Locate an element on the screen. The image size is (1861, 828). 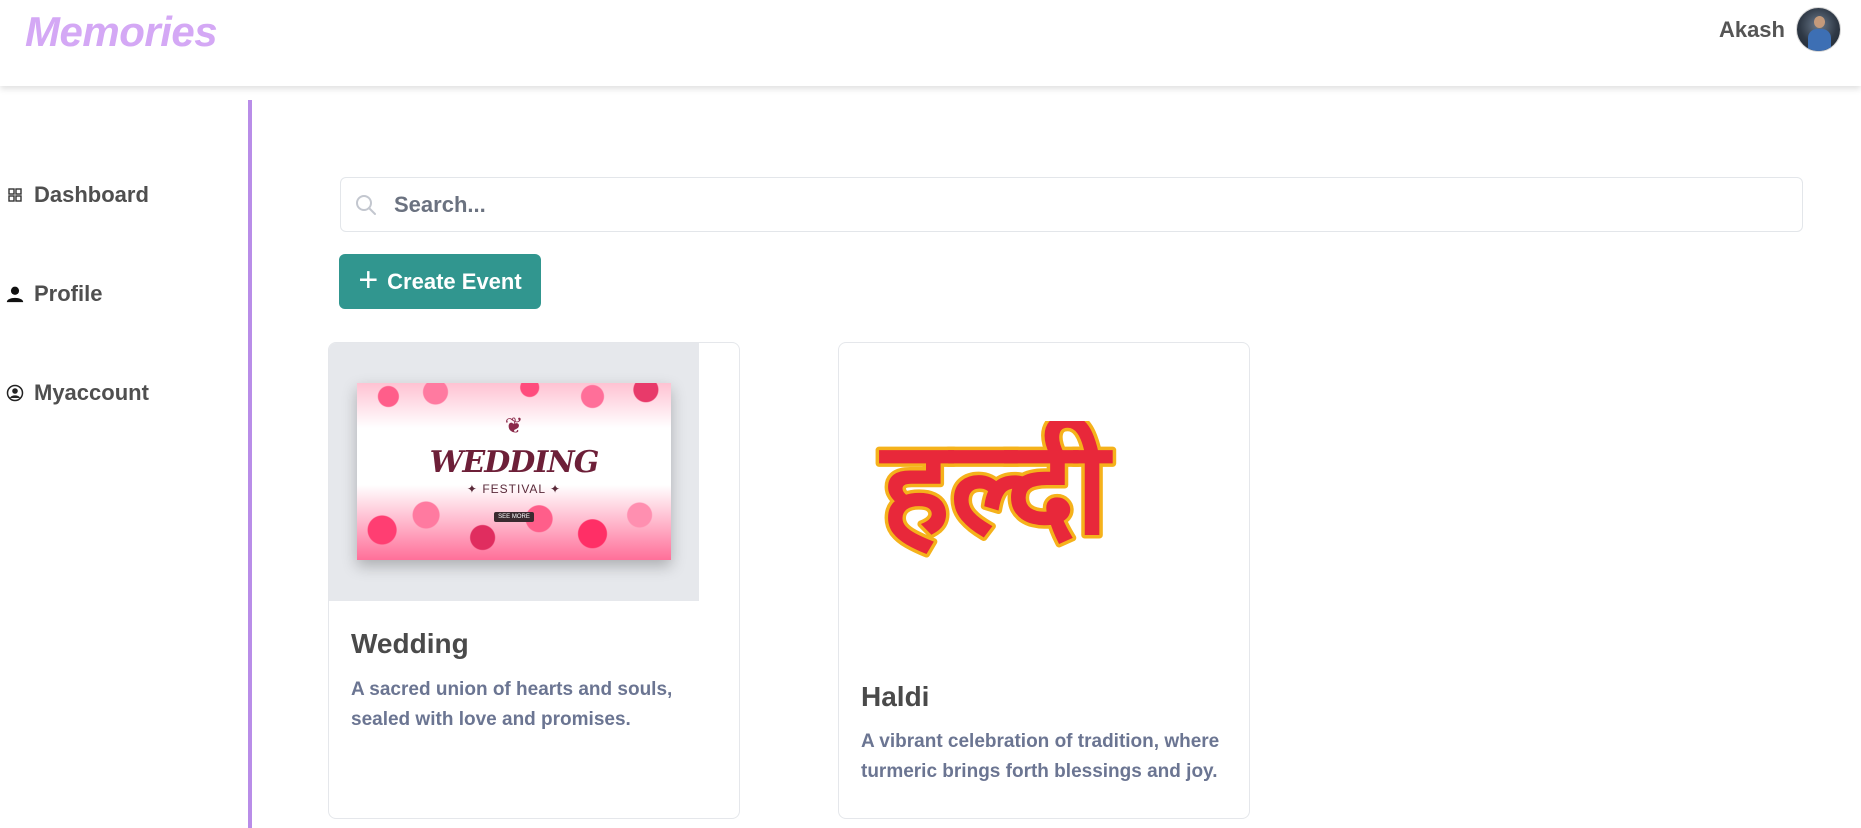
ornament-icon: ❦ is located at coordinates (514, 425).